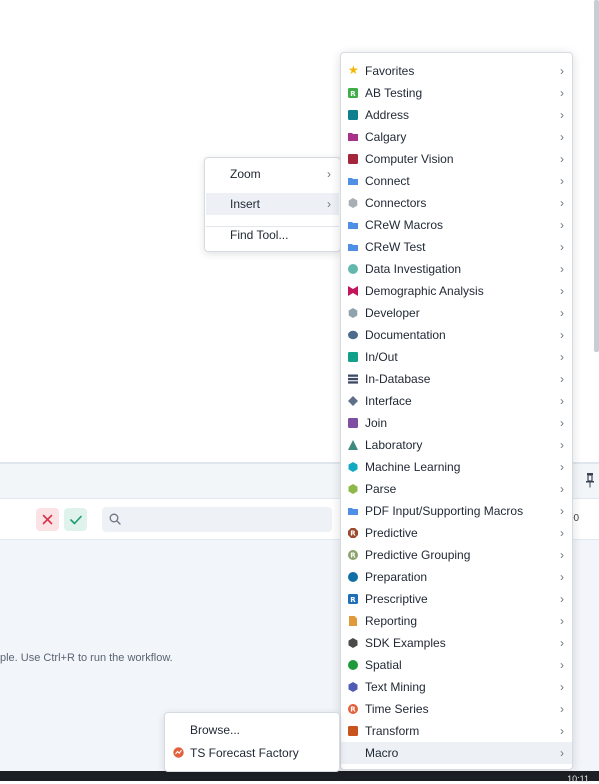 Image resolution: width=599 pixels, height=784 pixels. What do you see at coordinates (456, 379) in the screenshot?
I see `category-item-in-database: In-Database ›` at bounding box center [456, 379].